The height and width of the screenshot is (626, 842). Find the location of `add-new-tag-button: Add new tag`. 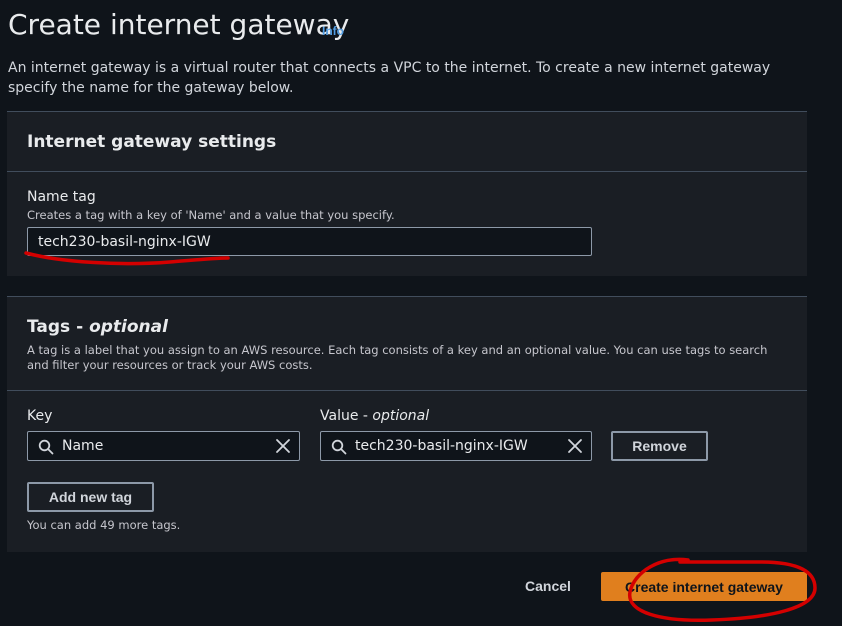

add-new-tag-button: Add new tag is located at coordinates (90, 497).